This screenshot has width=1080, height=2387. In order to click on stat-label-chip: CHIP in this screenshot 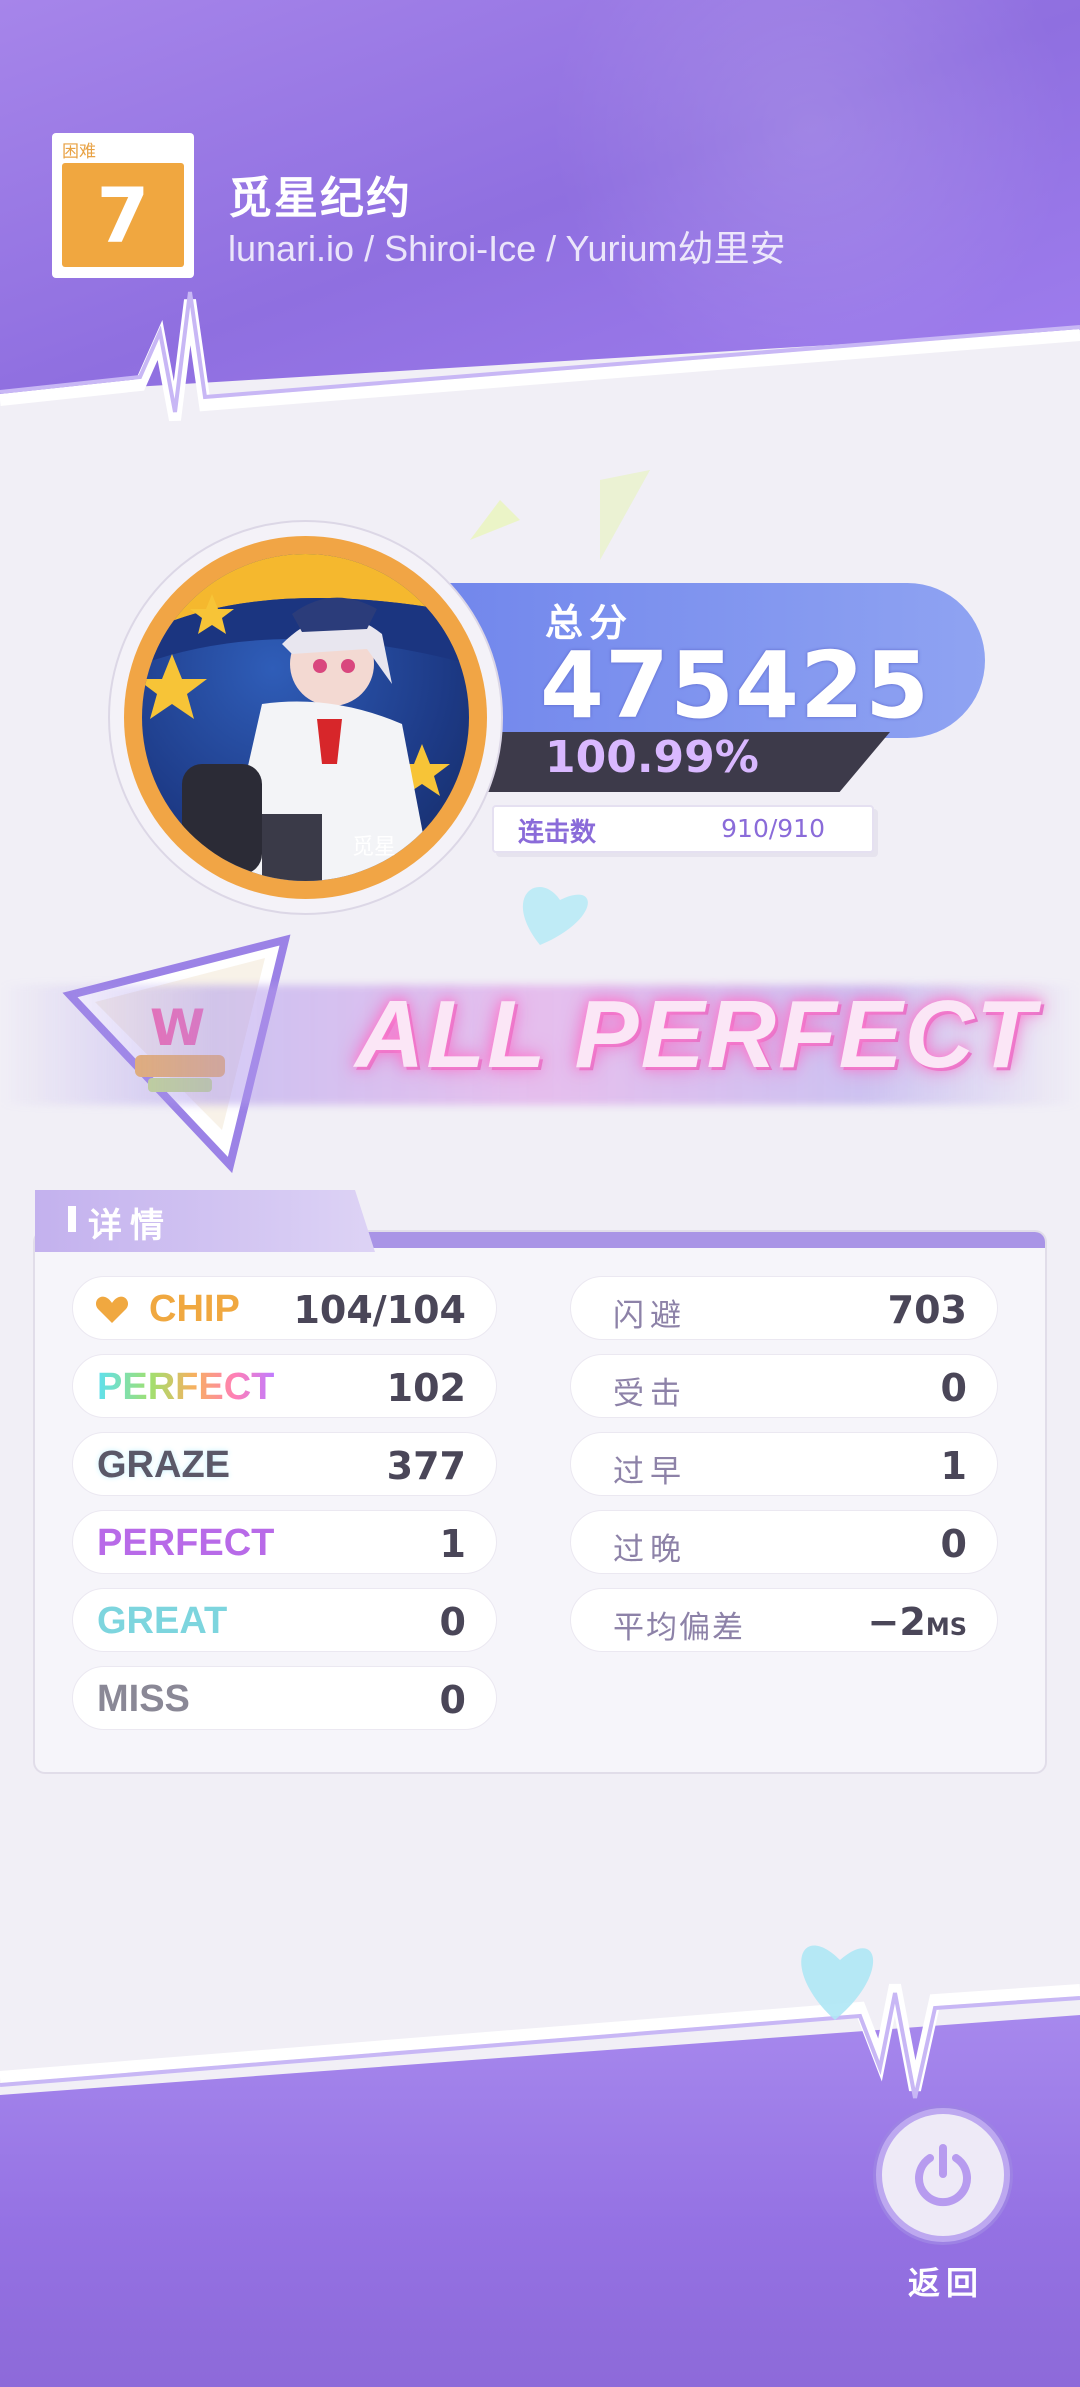, I will do `click(194, 1309)`.